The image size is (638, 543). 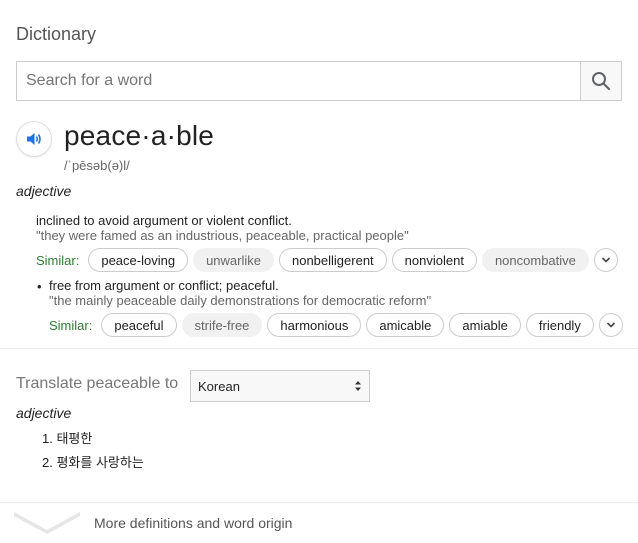 I want to click on similar-chip: noncombative, so click(x=535, y=260).